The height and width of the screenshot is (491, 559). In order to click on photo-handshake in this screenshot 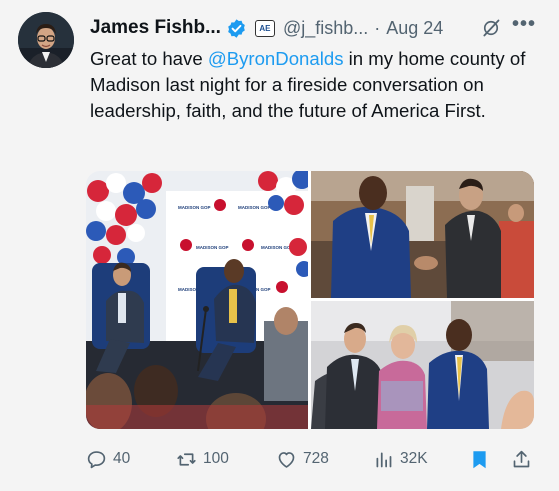, I will do `click(422, 234)`.